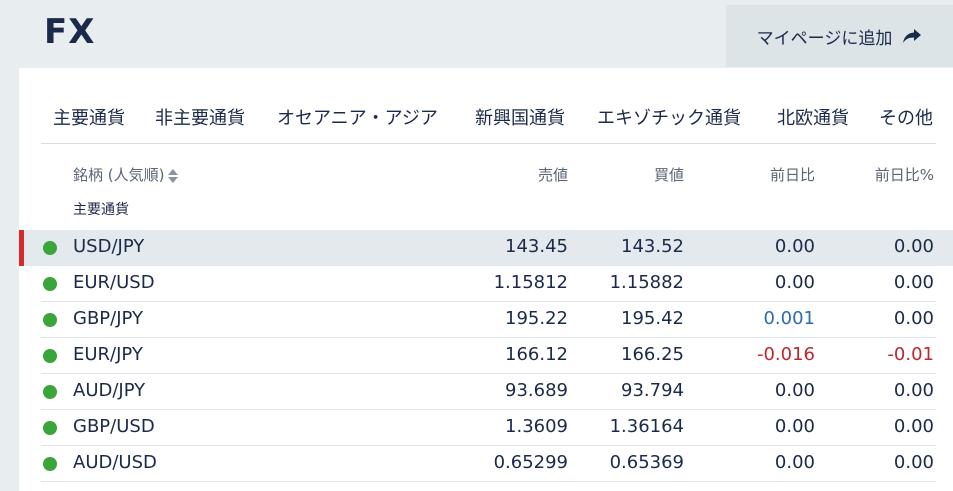 This screenshot has height=491, width=953. Describe the element at coordinates (486, 284) in the screenshot. I see `table-row: EUR/USD 1.15812 1.15882 0.00 0.00` at that location.